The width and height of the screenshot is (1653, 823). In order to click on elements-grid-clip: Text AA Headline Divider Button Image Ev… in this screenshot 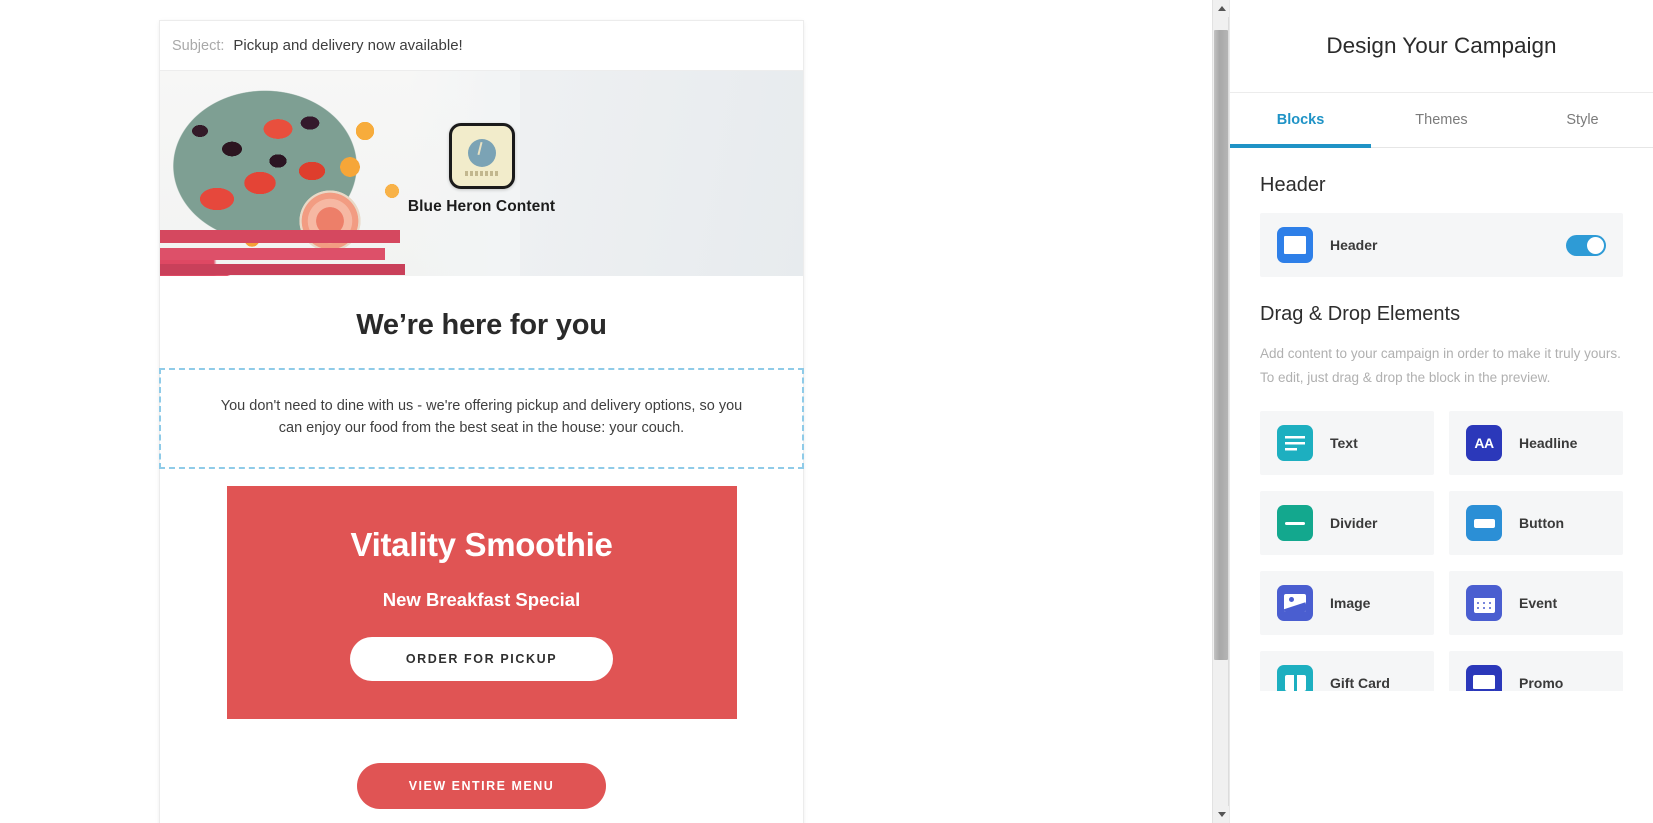, I will do `click(1441, 551)`.